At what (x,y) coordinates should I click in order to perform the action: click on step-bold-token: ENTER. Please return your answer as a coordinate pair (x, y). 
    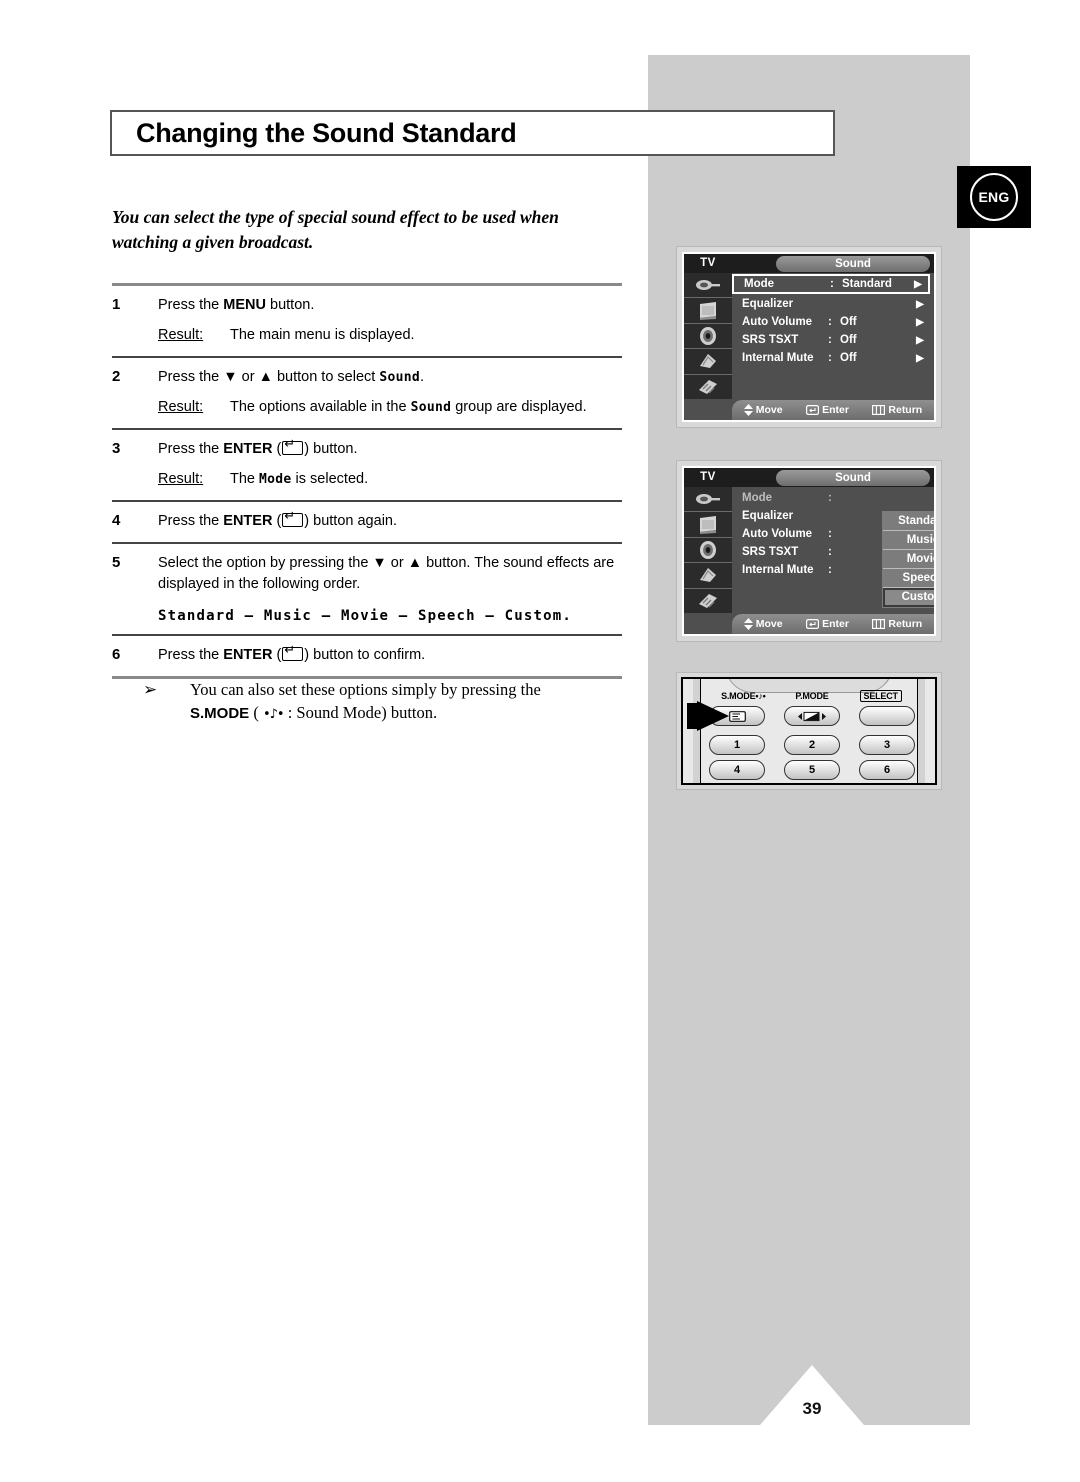
    Looking at the image, I should click on (248, 521).